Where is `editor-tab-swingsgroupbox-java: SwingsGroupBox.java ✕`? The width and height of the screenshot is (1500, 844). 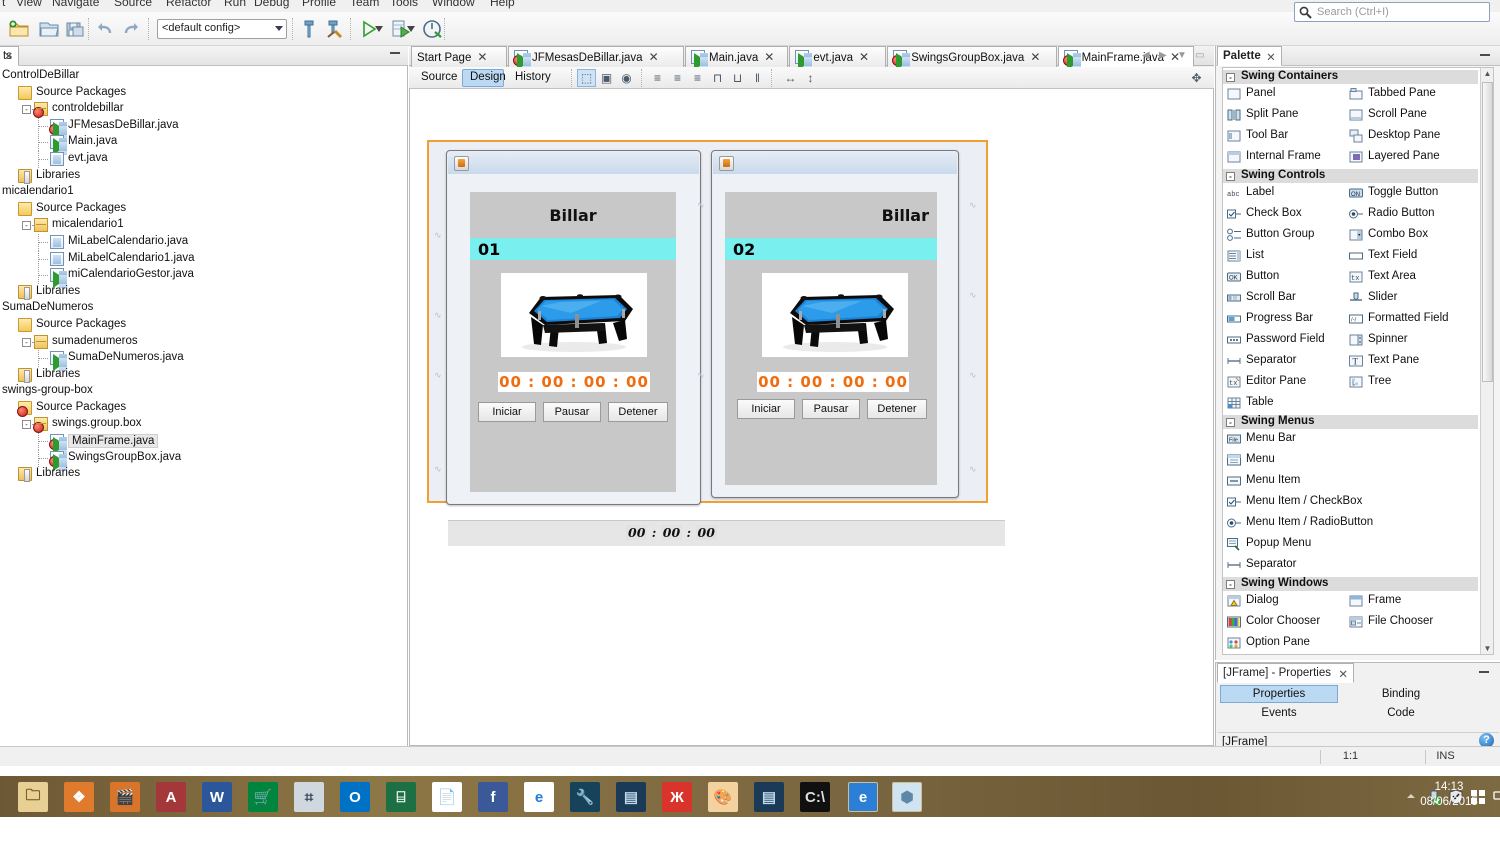 editor-tab-swingsgroupbox-java: SwingsGroupBox.java ✕ is located at coordinates (972, 58).